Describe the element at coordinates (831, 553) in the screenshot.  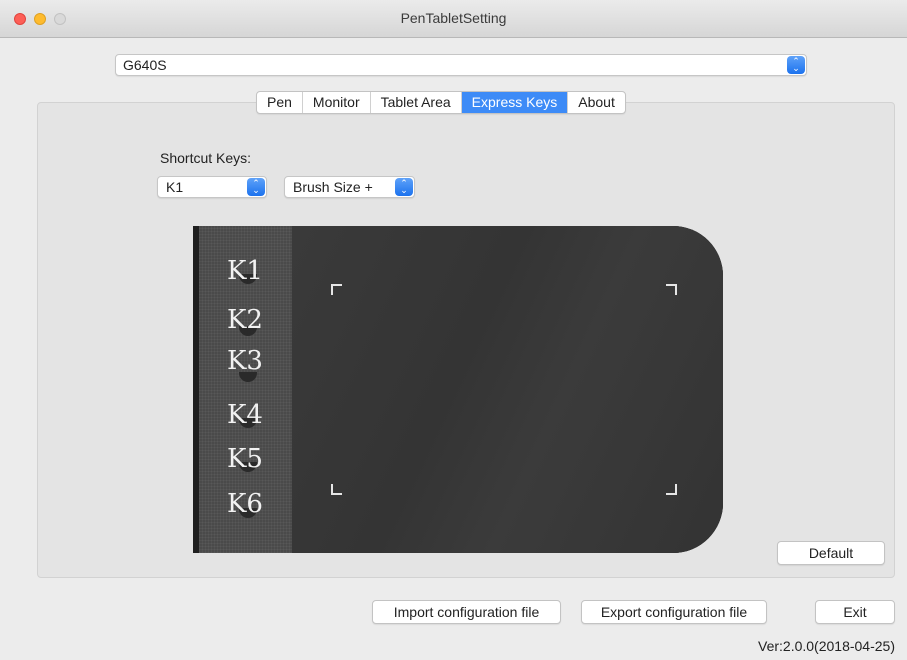
I see `default-button: Default` at that location.